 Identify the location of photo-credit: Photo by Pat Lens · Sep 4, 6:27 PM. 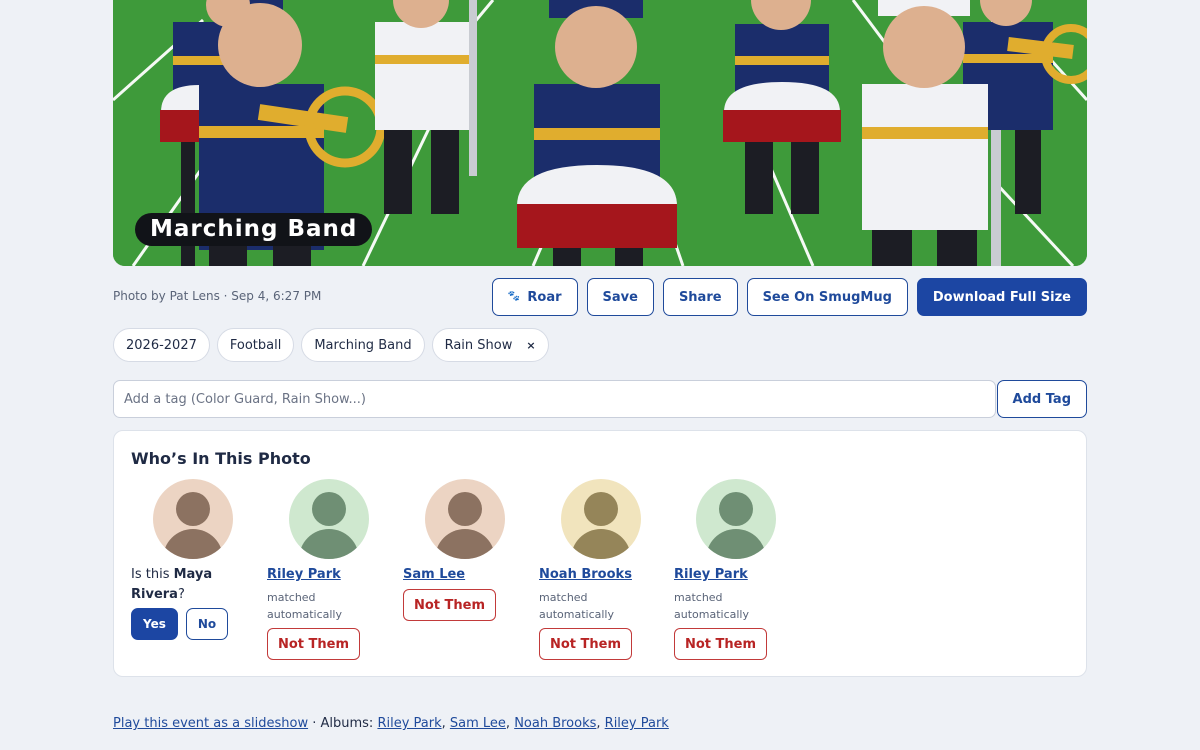
(217, 296).